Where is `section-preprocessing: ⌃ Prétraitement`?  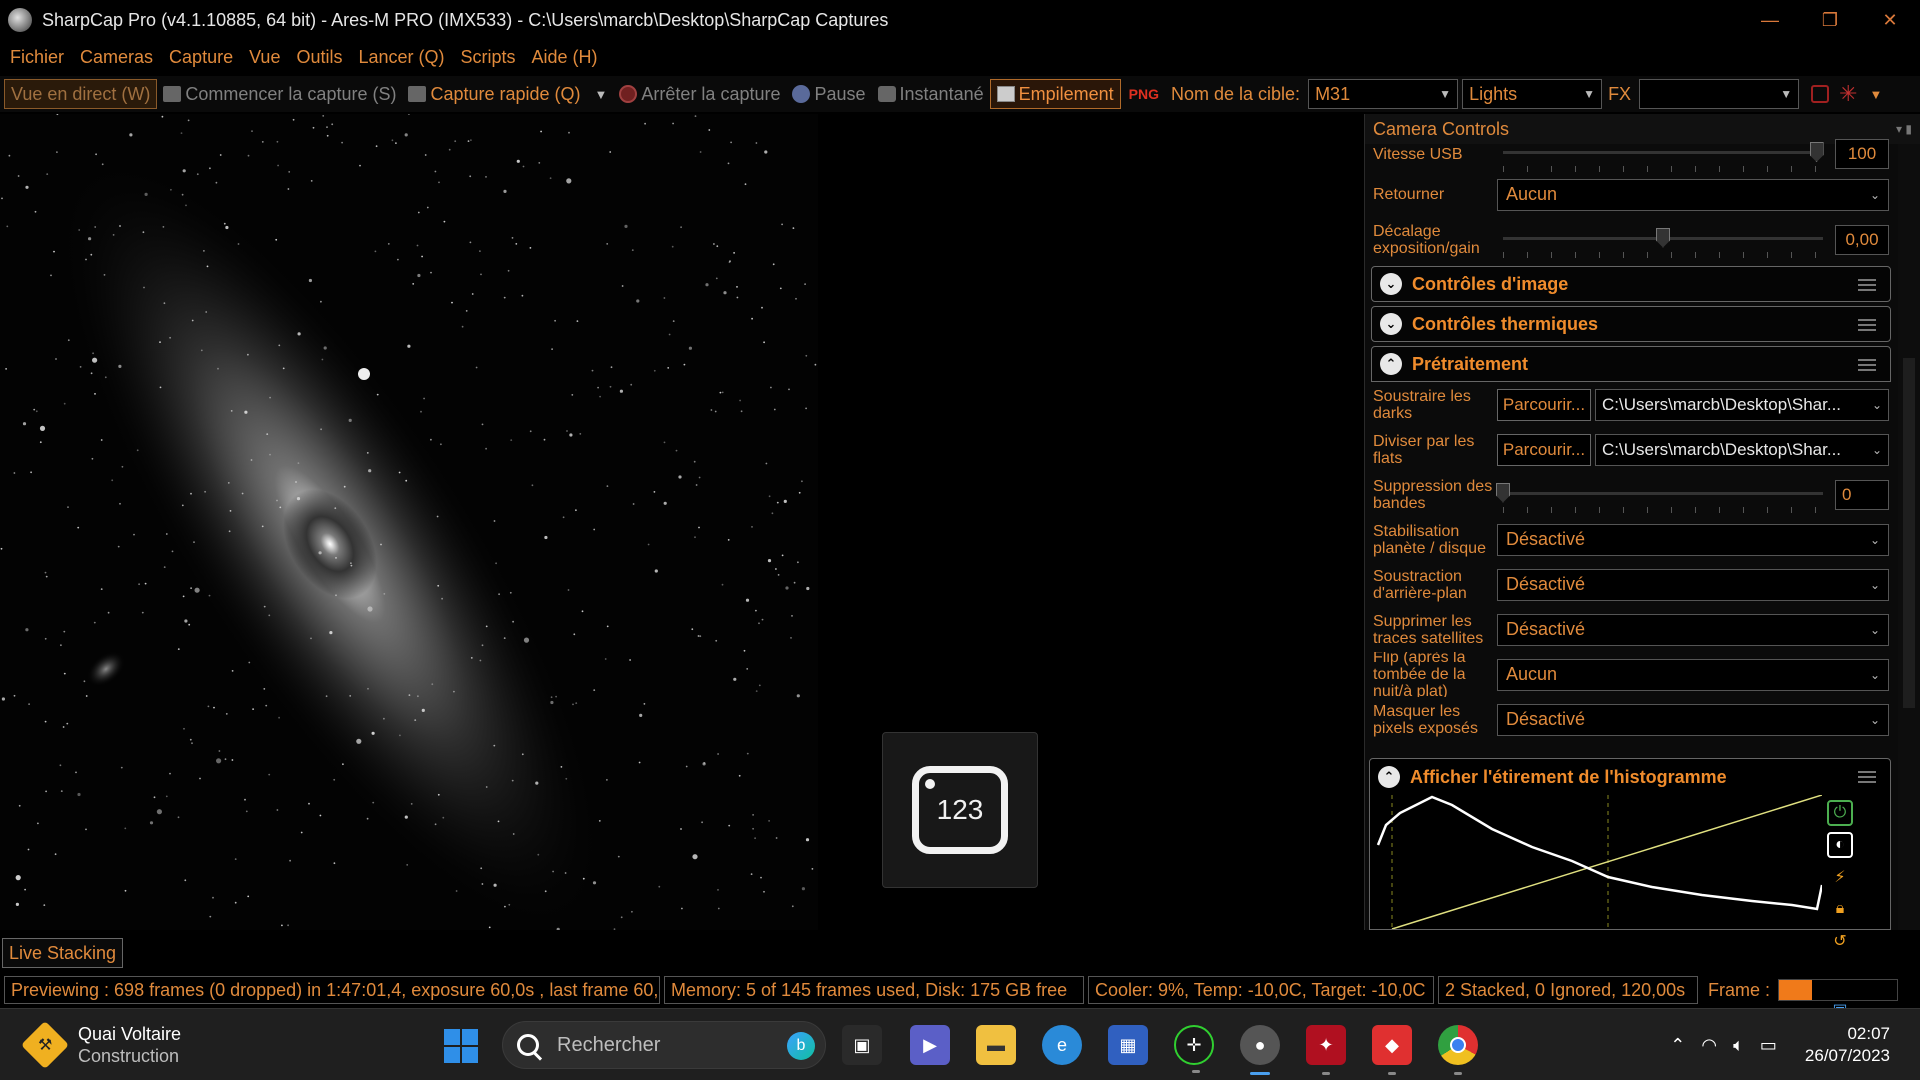
section-preprocessing: ⌃ Prétraitement is located at coordinates (1631, 364).